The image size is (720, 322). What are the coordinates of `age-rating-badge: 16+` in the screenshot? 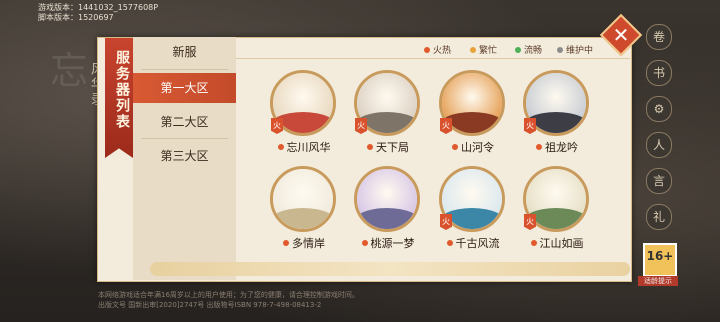 It's located at (660, 260).